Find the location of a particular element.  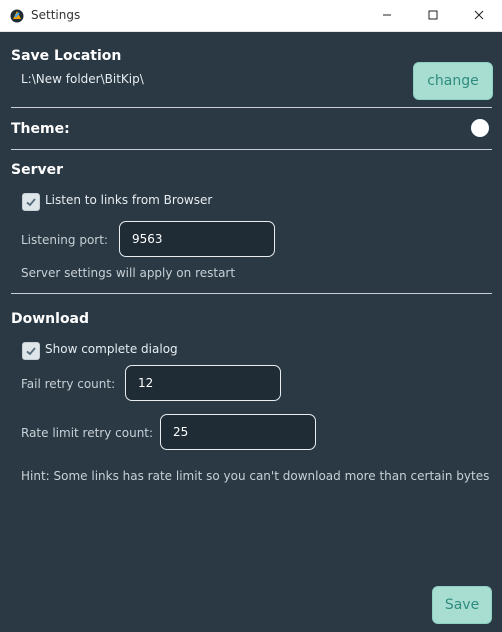

close-button is located at coordinates (479, 15).